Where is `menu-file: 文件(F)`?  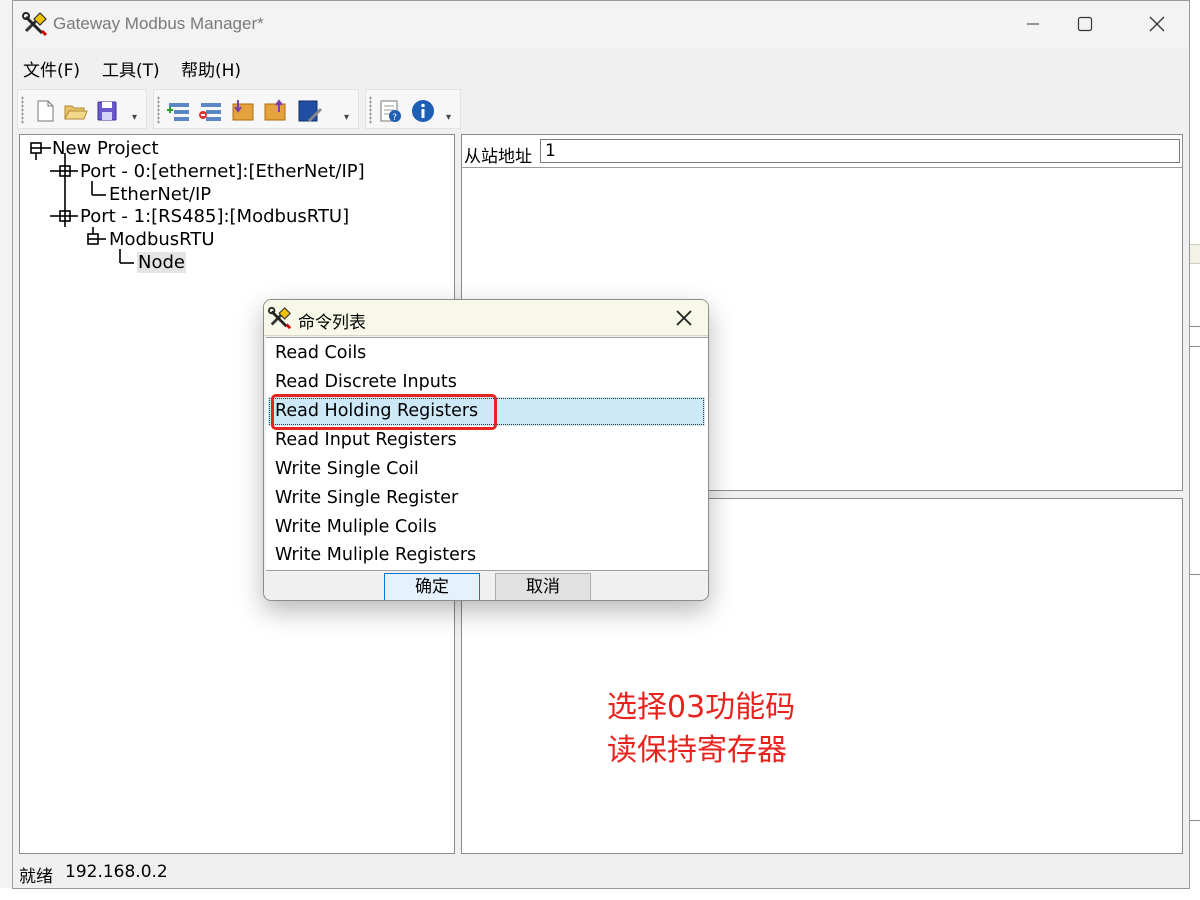 menu-file: 文件(F) is located at coordinates (51, 68).